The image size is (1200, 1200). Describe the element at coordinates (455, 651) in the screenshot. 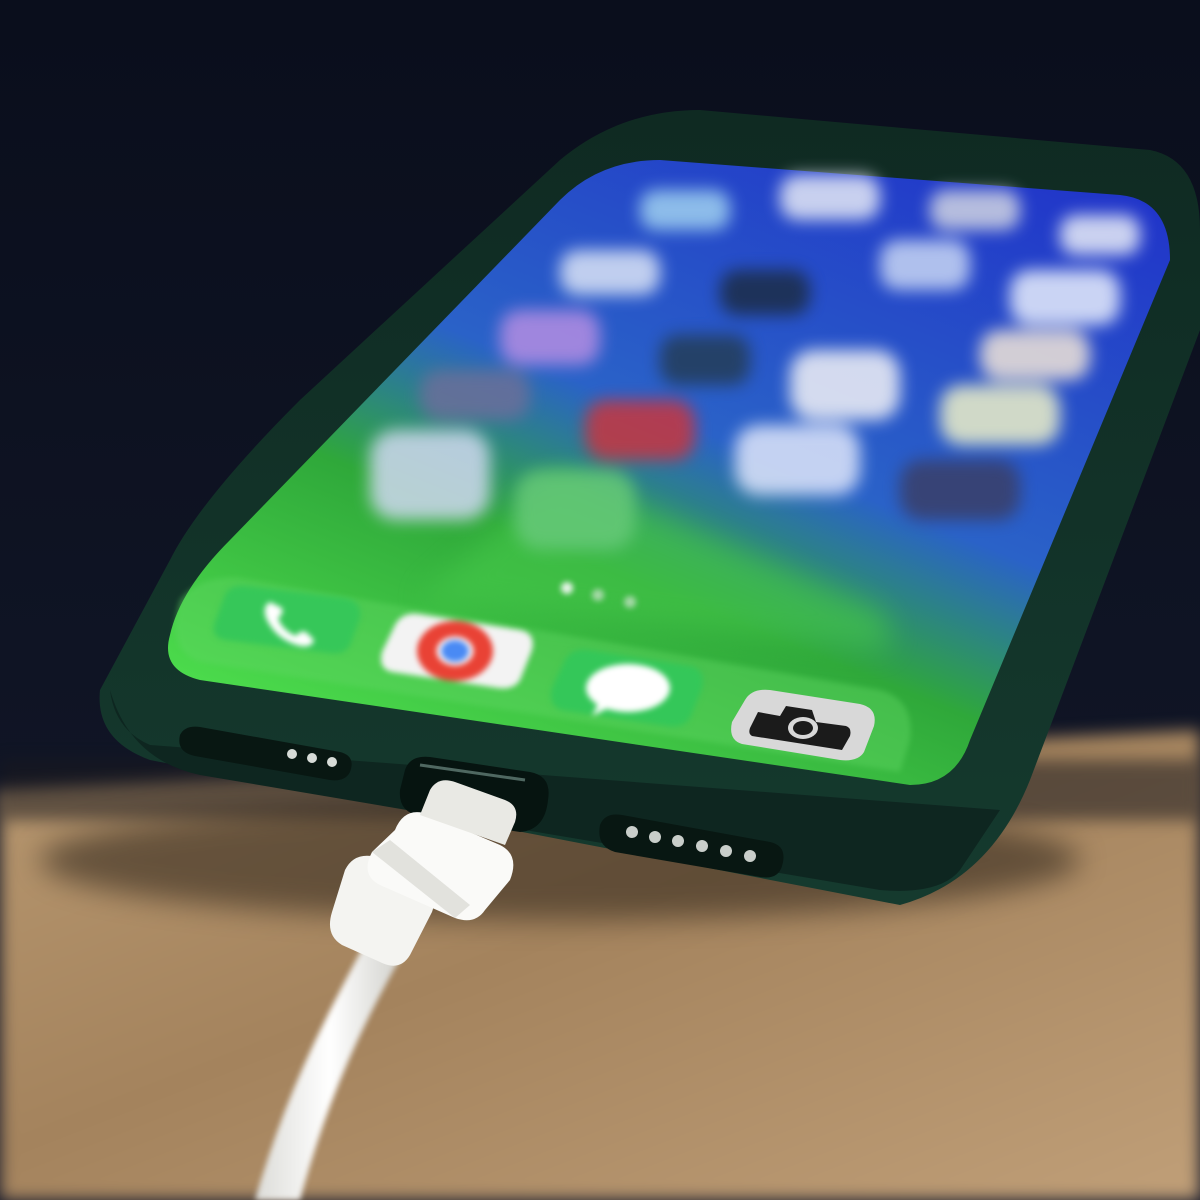

I see `chrome-icon` at that location.